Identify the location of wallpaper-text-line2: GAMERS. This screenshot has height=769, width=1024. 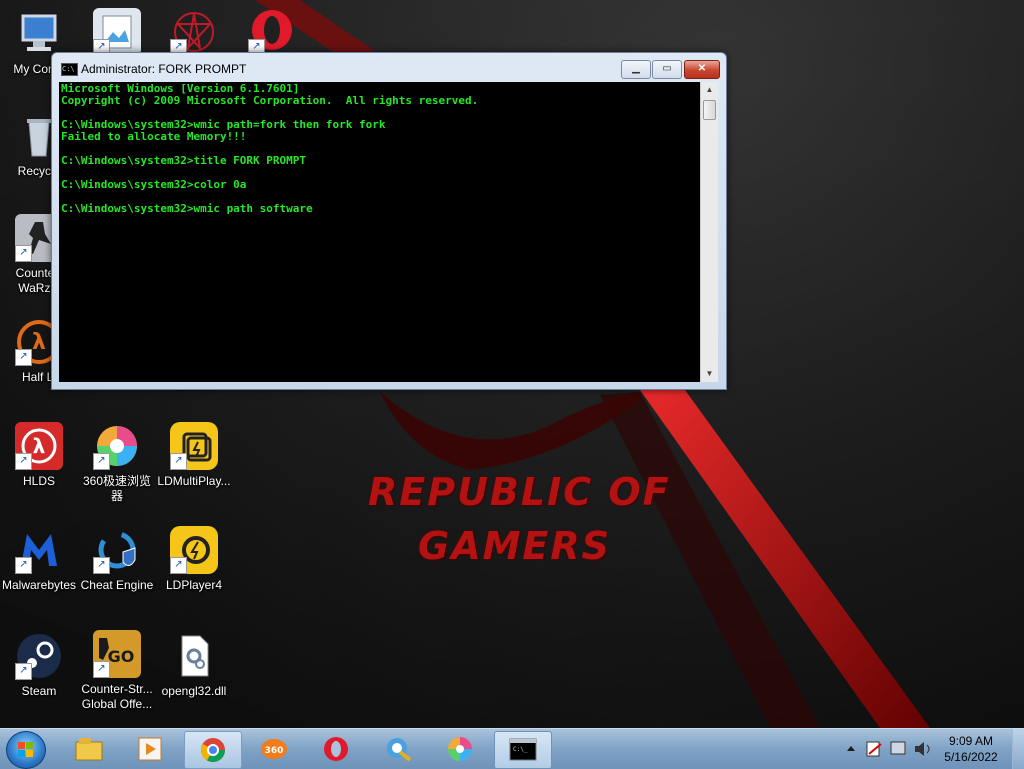
(515, 546).